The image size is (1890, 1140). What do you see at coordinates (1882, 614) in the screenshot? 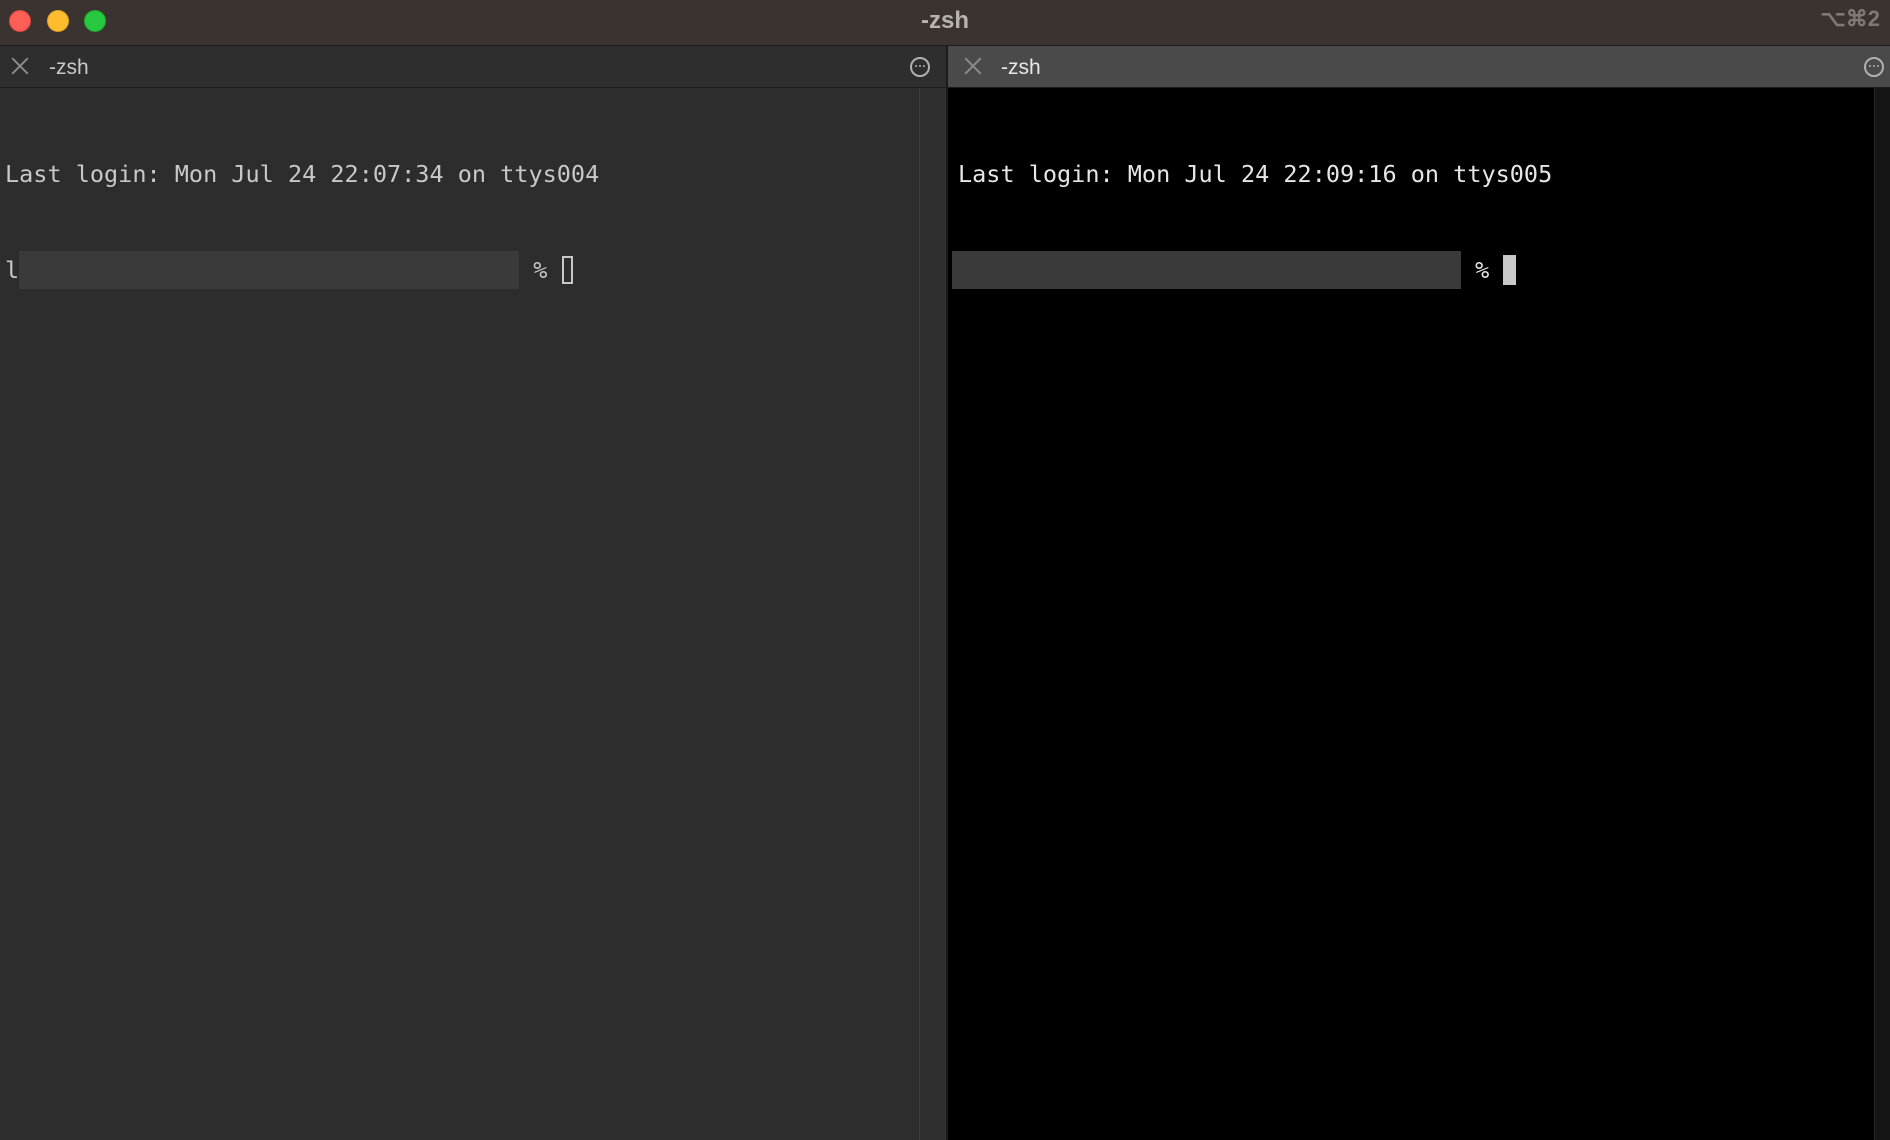
I see `scrollbar-right` at bounding box center [1882, 614].